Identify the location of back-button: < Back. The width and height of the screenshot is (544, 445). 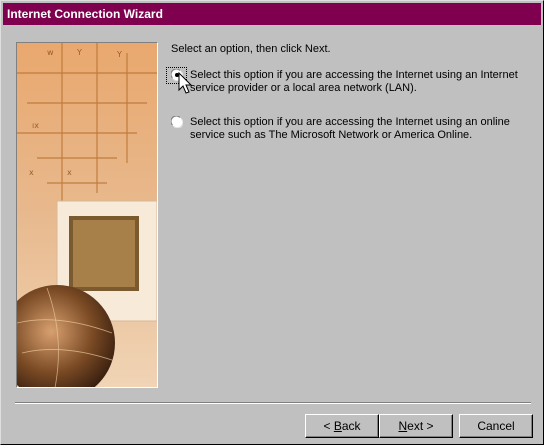
(342, 426).